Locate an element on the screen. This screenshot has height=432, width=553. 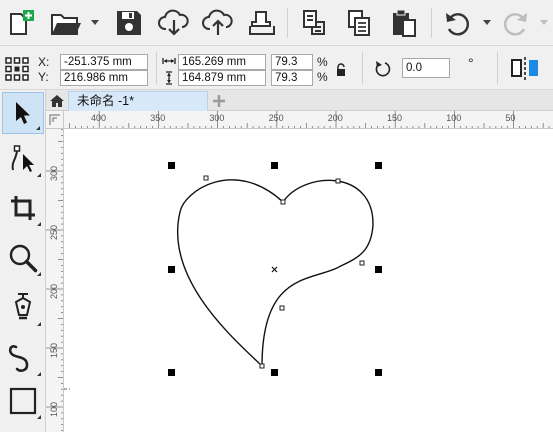
rectangle-tool is located at coordinates (23, 401).